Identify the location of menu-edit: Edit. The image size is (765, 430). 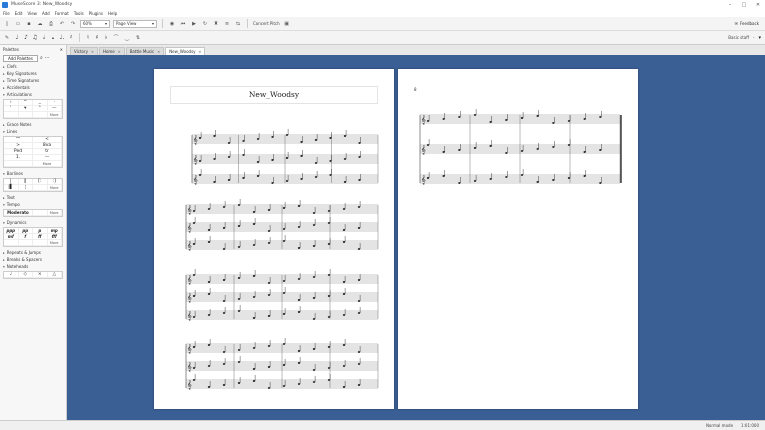
(19, 13).